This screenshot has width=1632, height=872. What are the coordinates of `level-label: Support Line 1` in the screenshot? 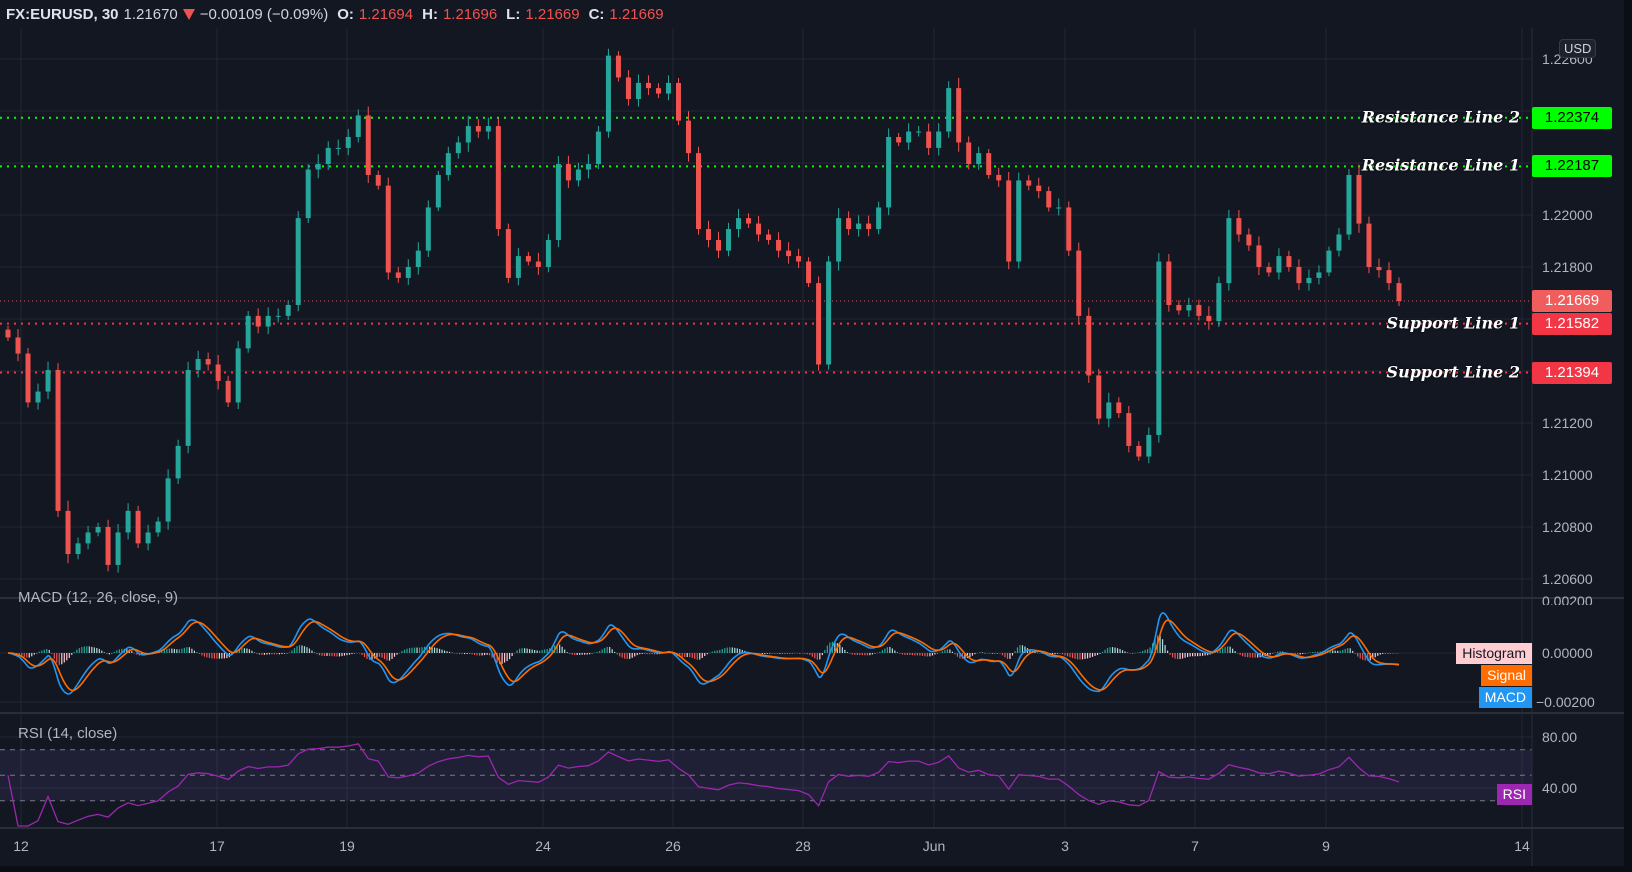 It's located at (1453, 322).